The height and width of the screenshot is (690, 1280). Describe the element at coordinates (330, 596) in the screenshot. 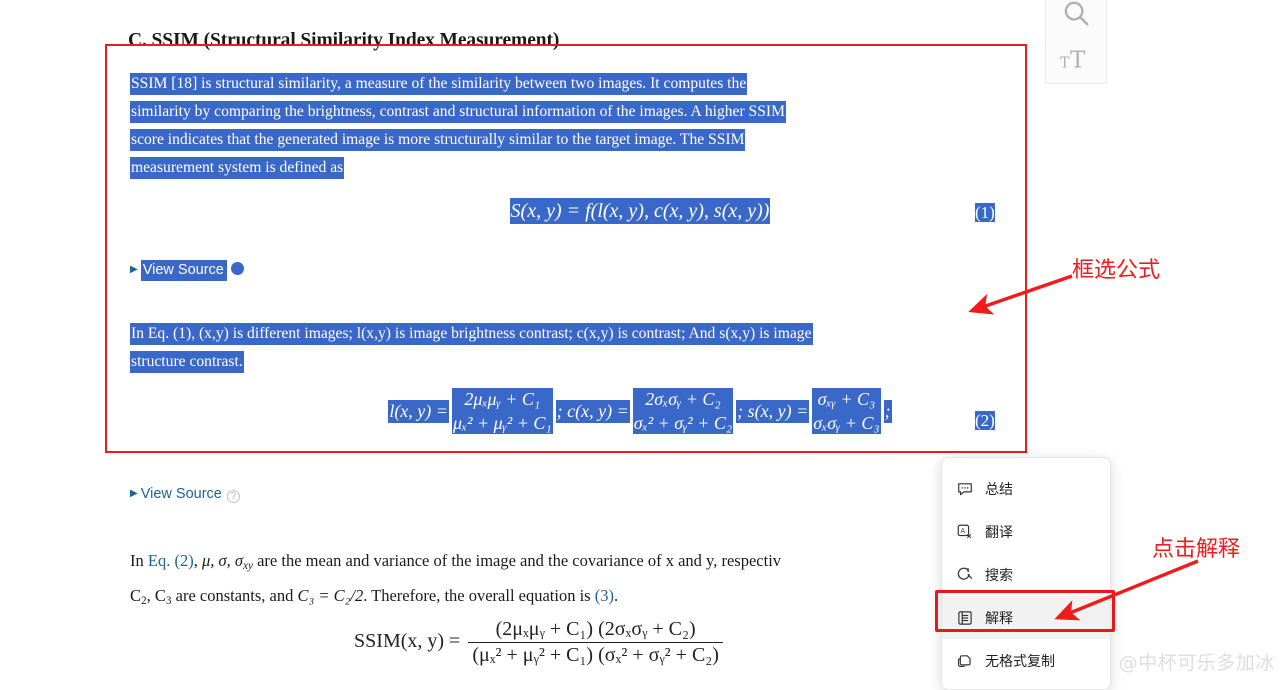

I see `math-expression: C₃ = C₂/2` at that location.